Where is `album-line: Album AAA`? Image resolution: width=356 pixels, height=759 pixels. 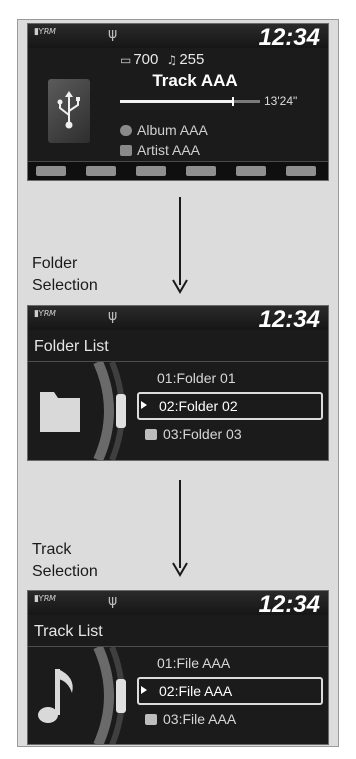 album-line: Album AAA is located at coordinates (164, 130).